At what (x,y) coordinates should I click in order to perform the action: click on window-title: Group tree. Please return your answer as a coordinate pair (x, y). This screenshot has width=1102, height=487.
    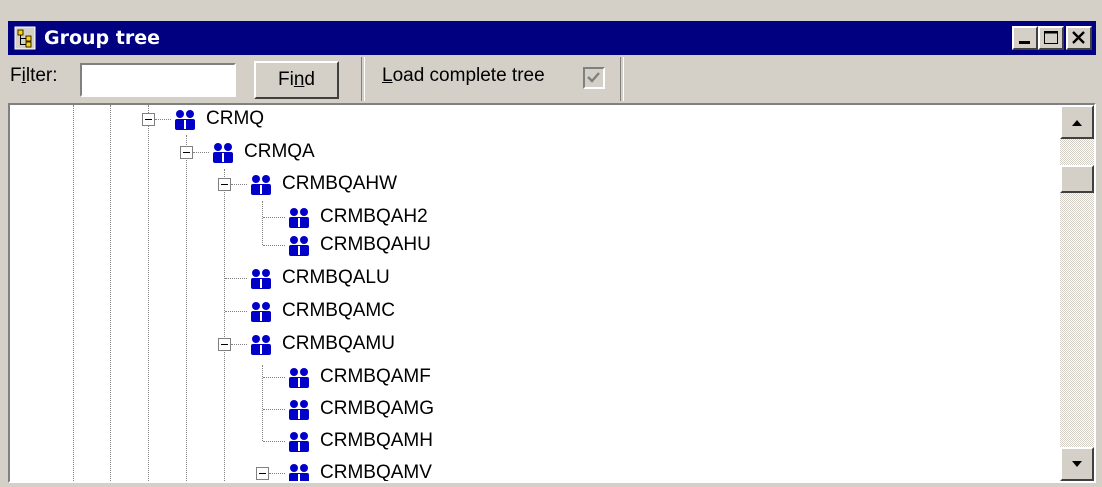
    Looking at the image, I should click on (102, 38).